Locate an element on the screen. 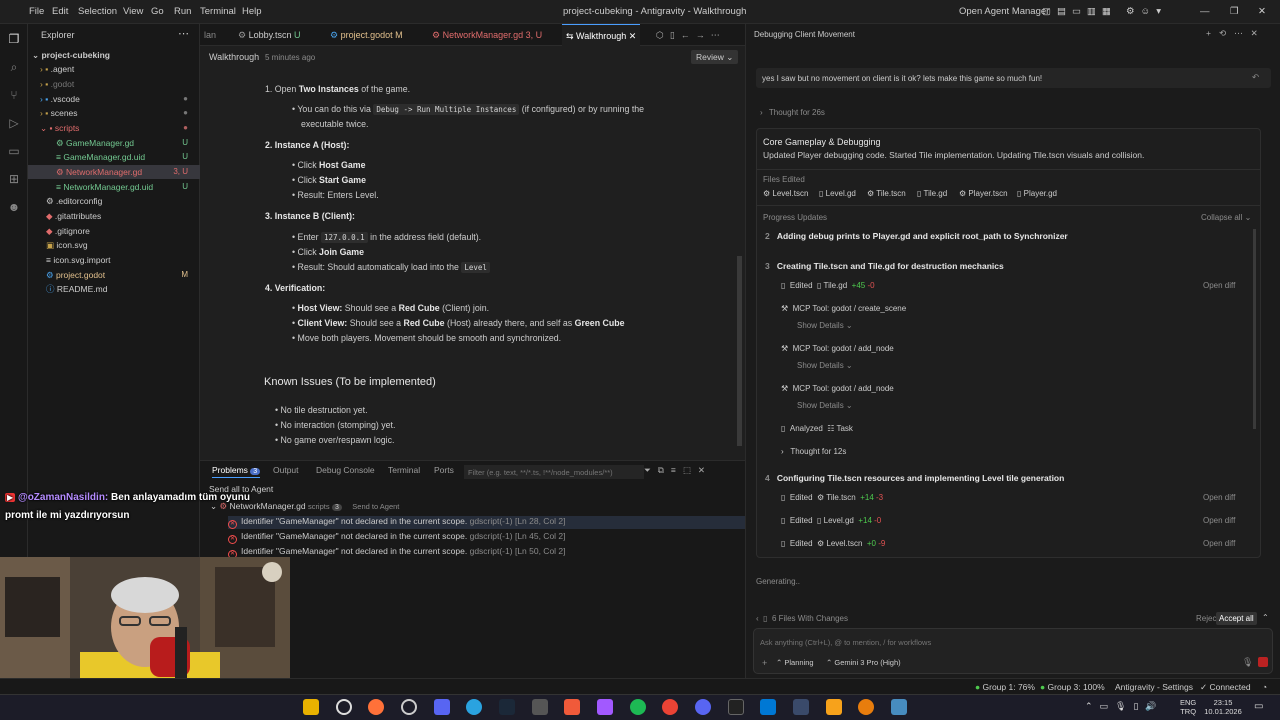 Image resolution: width=1280 pixels, height=720 pixels. vscode-icon is located at coordinates (768, 707).